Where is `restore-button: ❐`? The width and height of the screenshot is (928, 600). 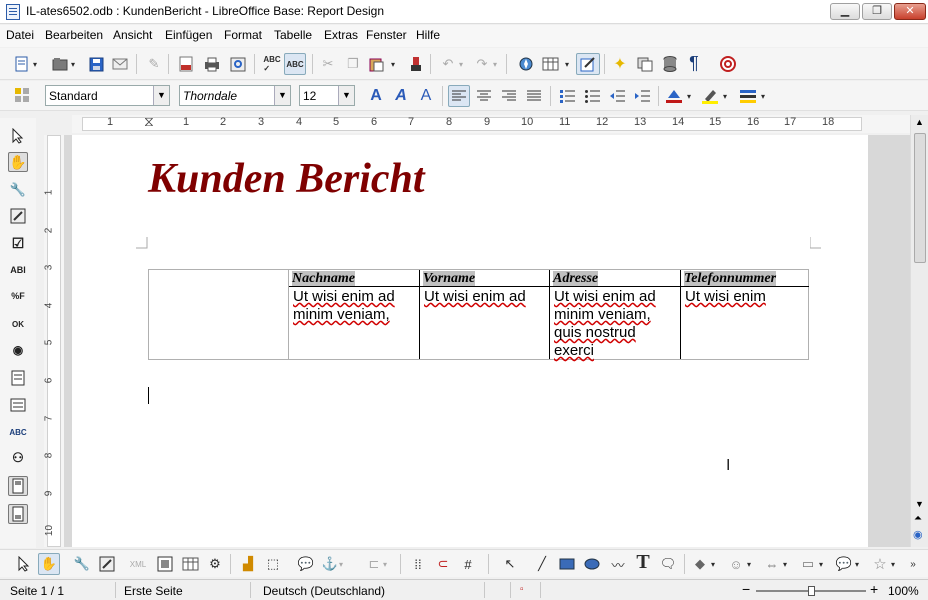
restore-button: ❐ is located at coordinates (877, 11).